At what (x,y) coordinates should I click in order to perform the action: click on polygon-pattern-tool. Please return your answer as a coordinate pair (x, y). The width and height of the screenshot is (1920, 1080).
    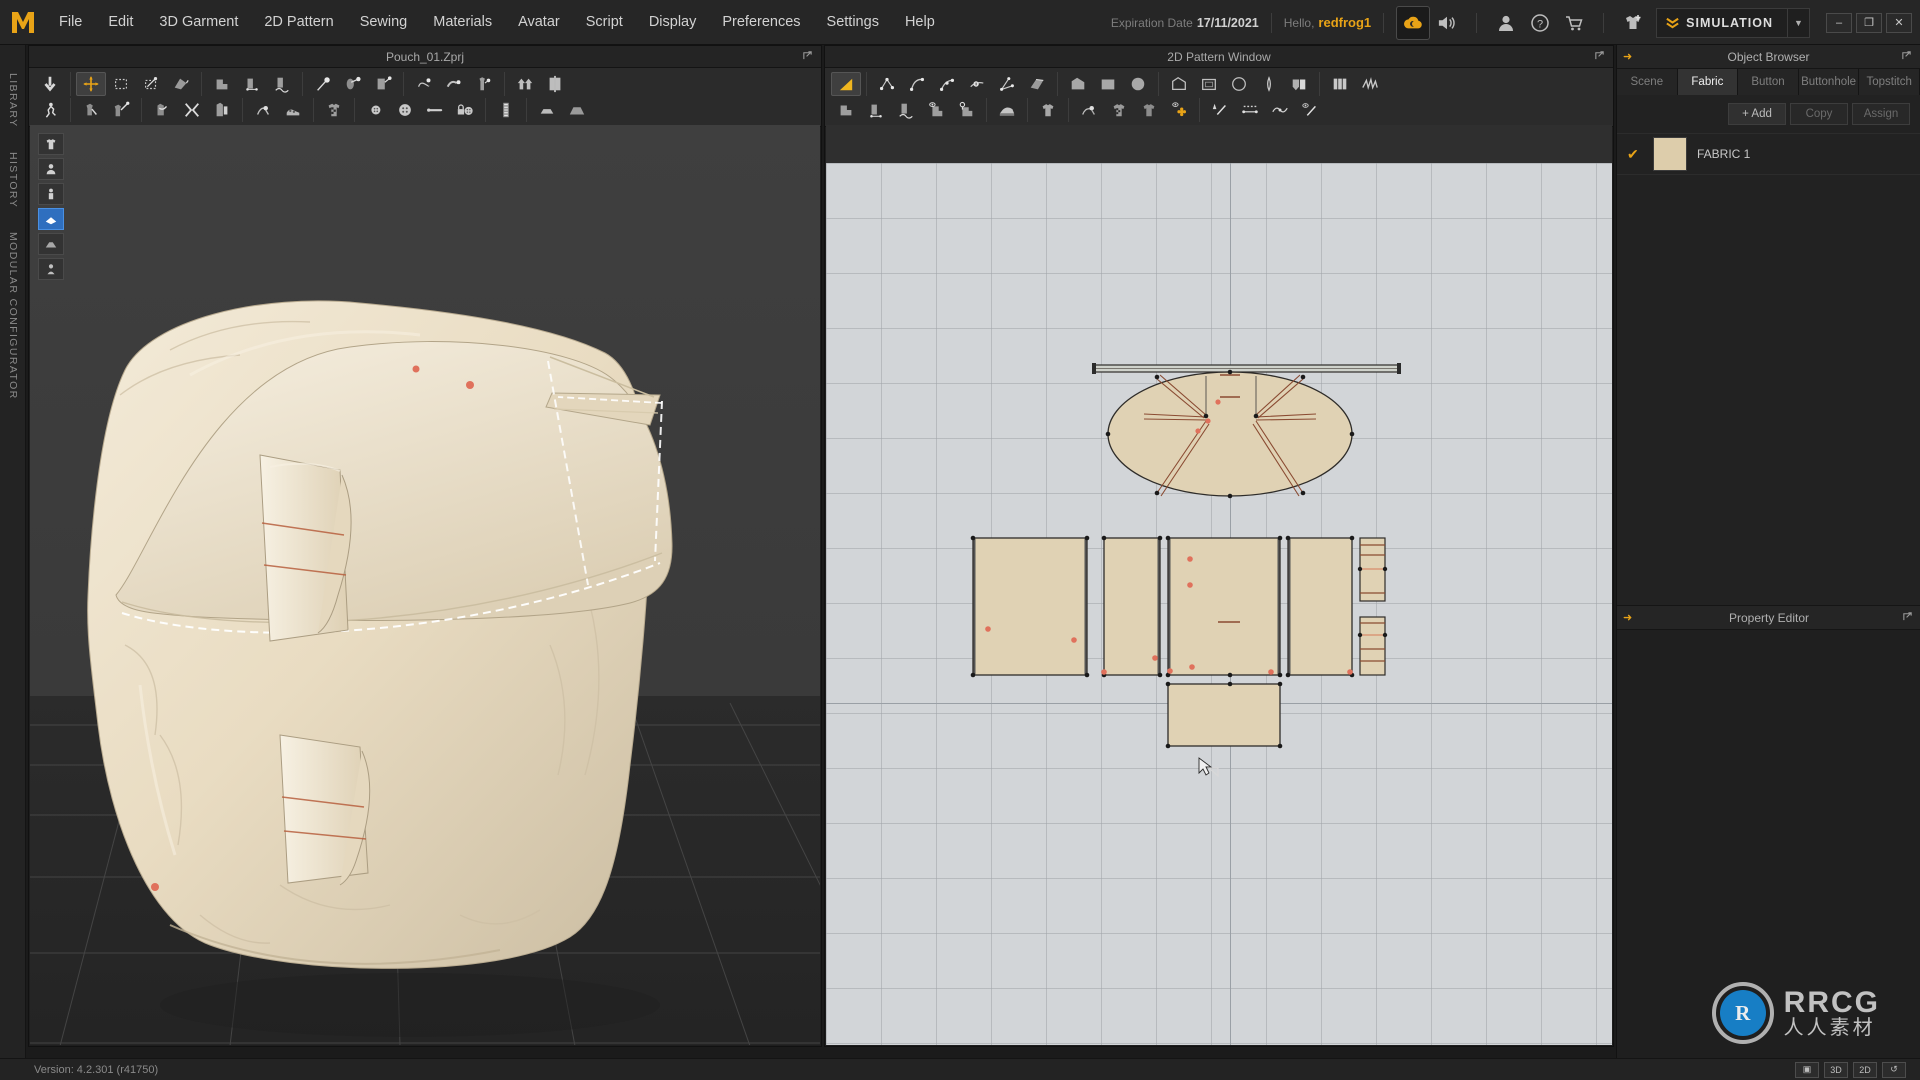
    Looking at the image, I should click on (1179, 84).